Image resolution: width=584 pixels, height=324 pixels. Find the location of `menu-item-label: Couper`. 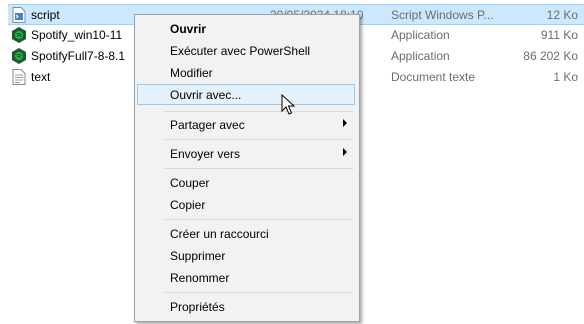

menu-item-label: Couper is located at coordinates (190, 183).